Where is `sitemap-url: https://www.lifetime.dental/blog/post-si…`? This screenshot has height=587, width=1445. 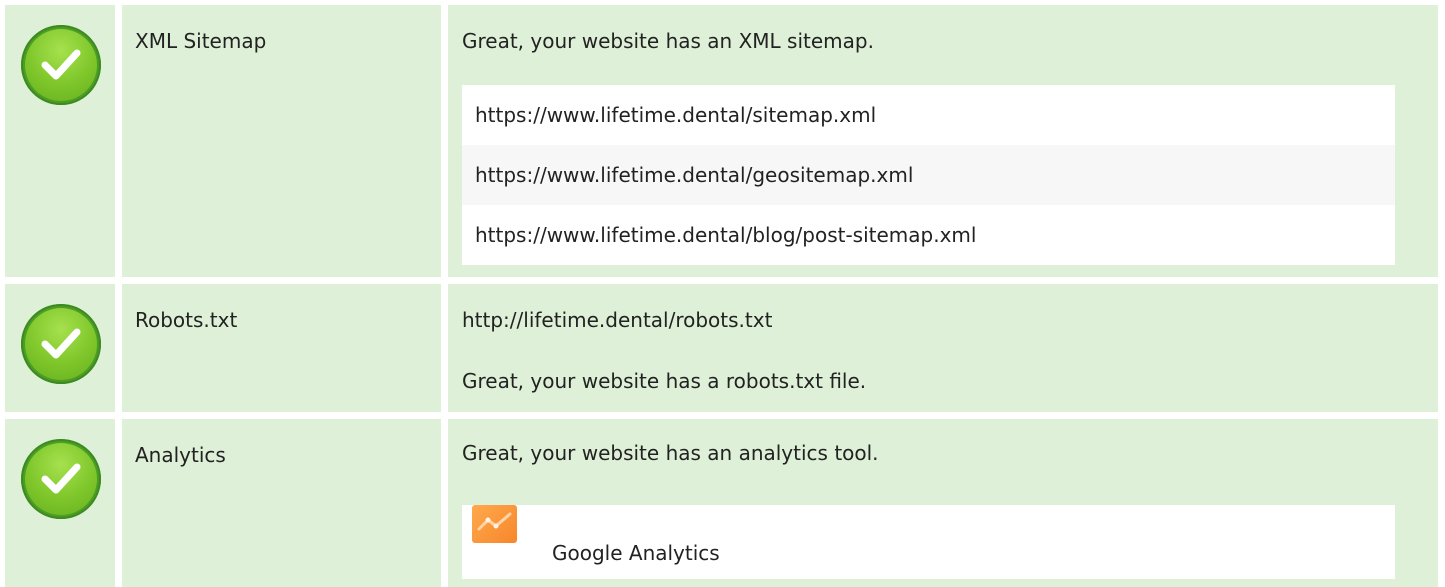 sitemap-url: https://www.lifetime.dental/blog/post-si… is located at coordinates (928, 235).